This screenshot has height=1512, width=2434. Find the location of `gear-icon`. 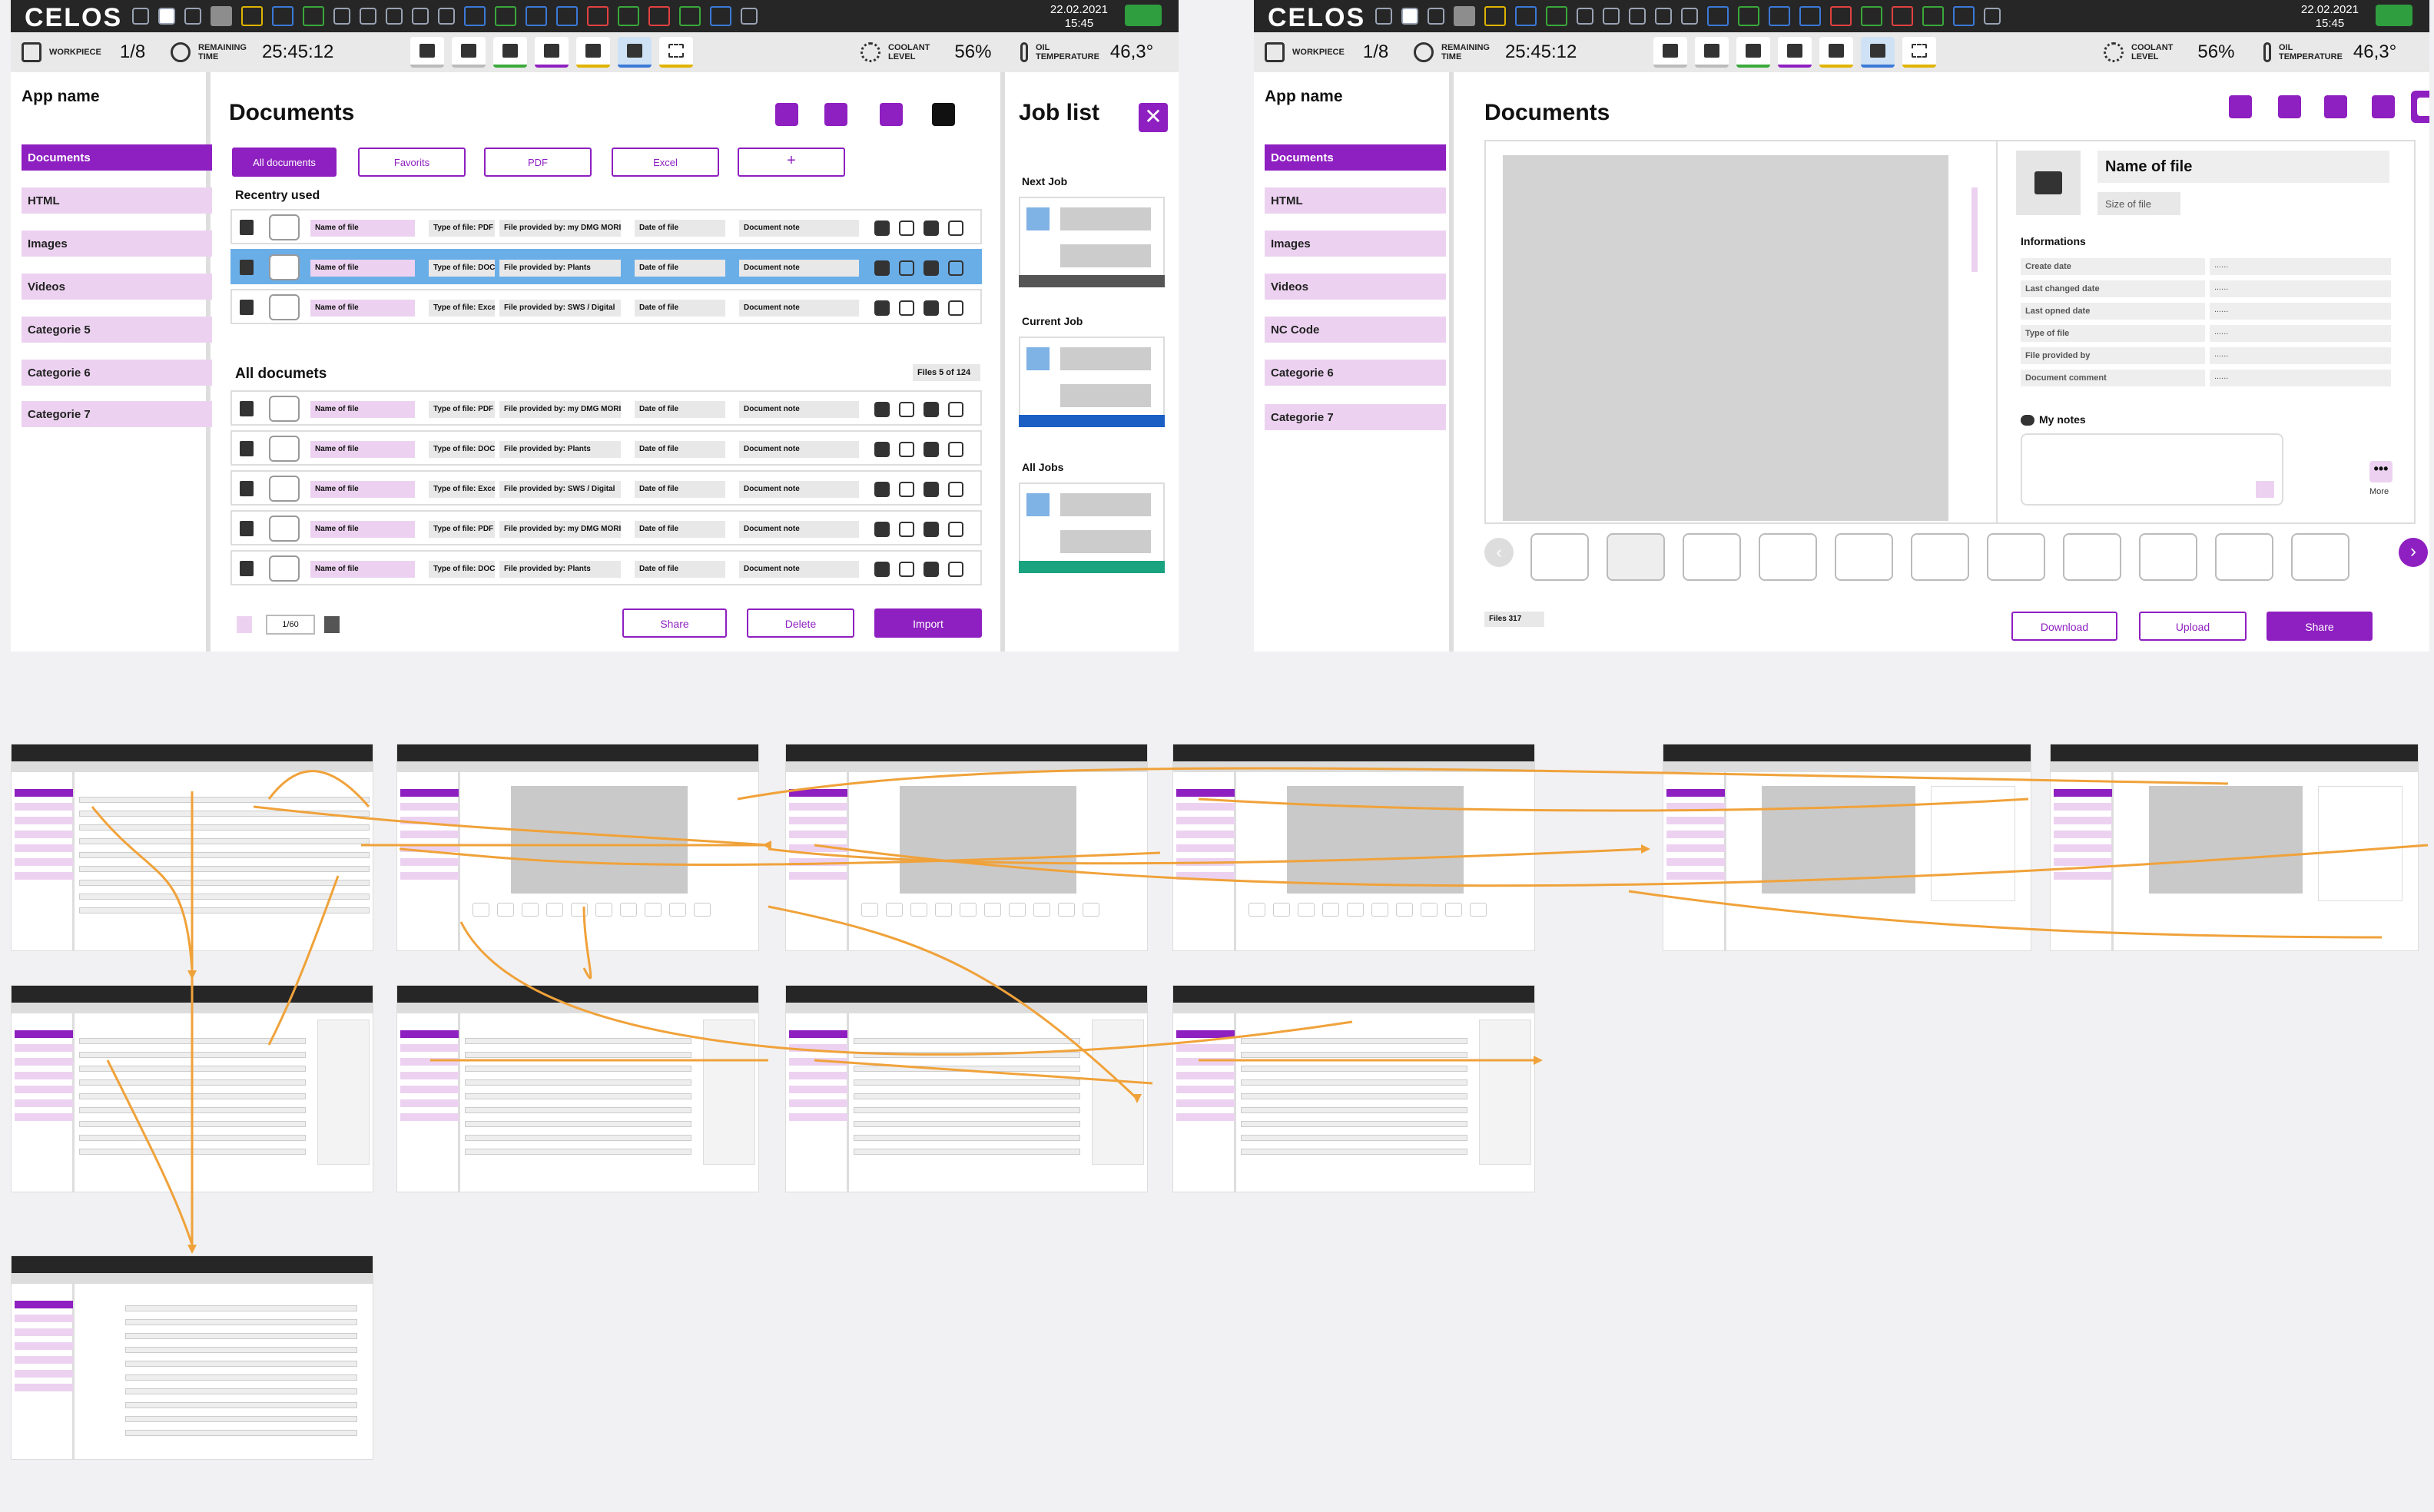

gear-icon is located at coordinates (1556, 16).